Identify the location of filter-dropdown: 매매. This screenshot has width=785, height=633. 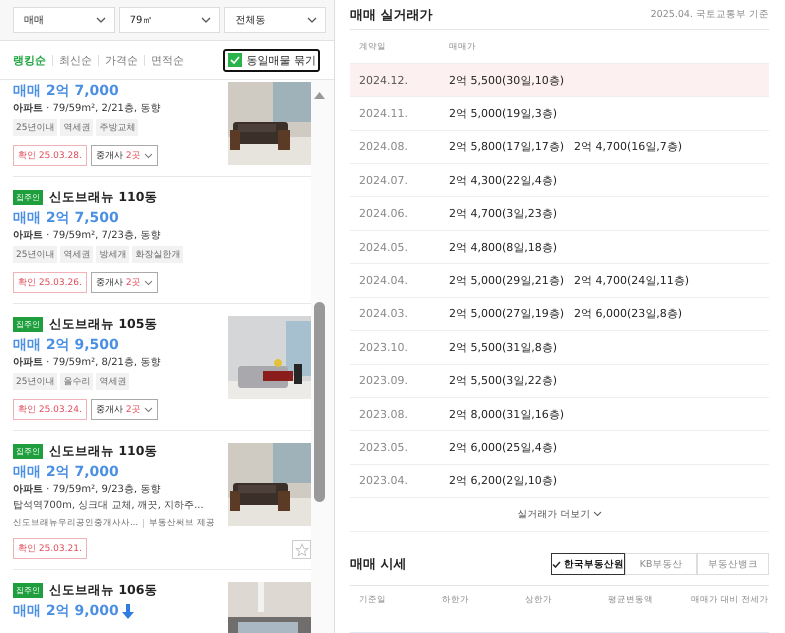
(64, 20).